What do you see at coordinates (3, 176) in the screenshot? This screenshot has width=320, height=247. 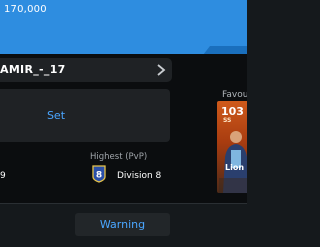 I see `stat-value: 9` at bounding box center [3, 176].